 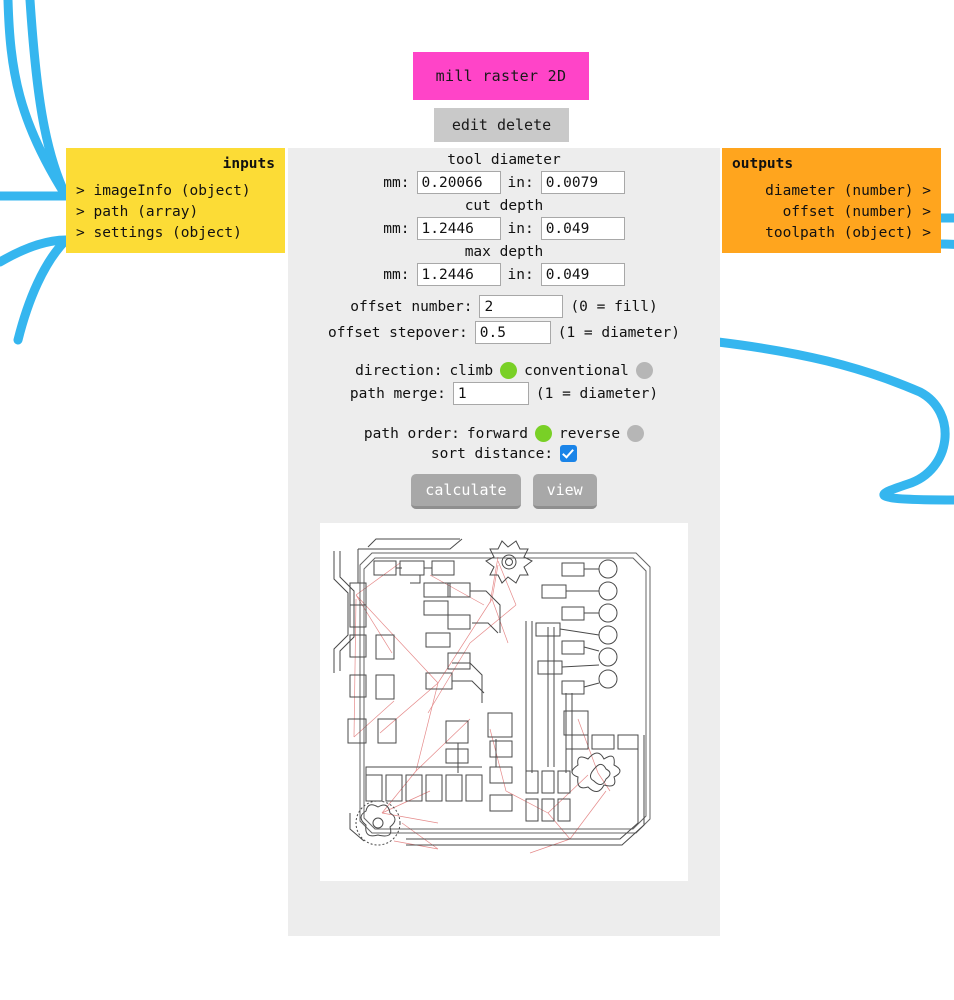 I want to click on view-button: view, so click(x=564, y=491).